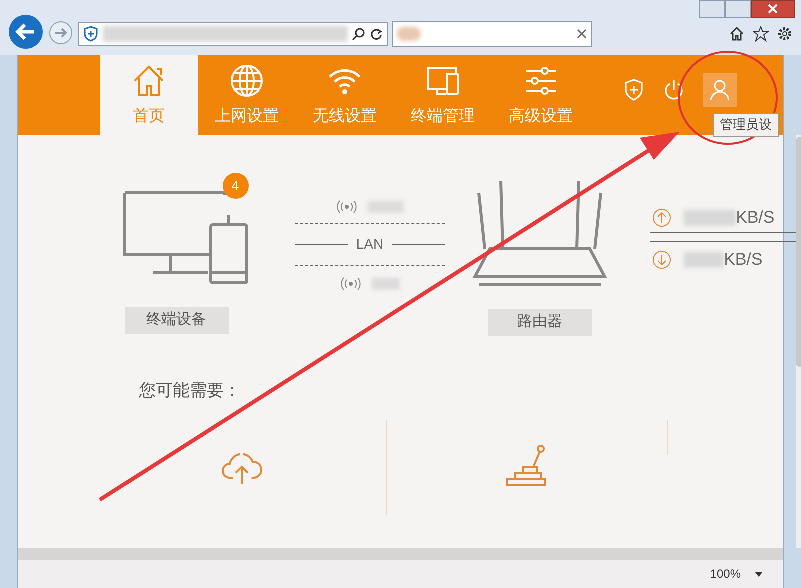 The height and width of the screenshot is (588, 801). I want to click on download-rate-unit: KB/S, so click(743, 259).